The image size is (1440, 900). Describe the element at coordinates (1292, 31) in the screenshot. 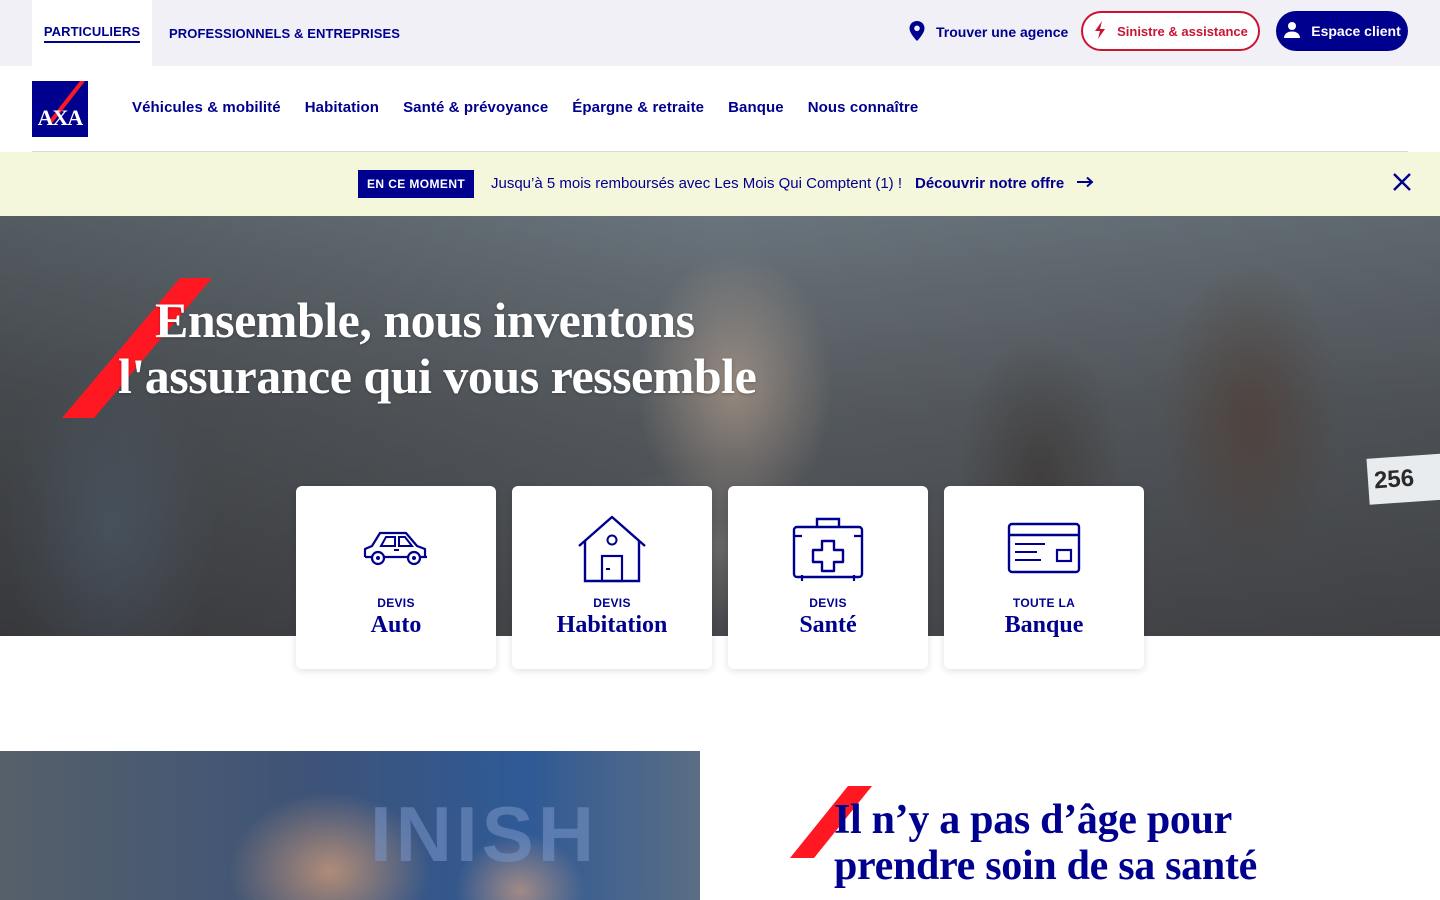

I see `user-icon` at that location.